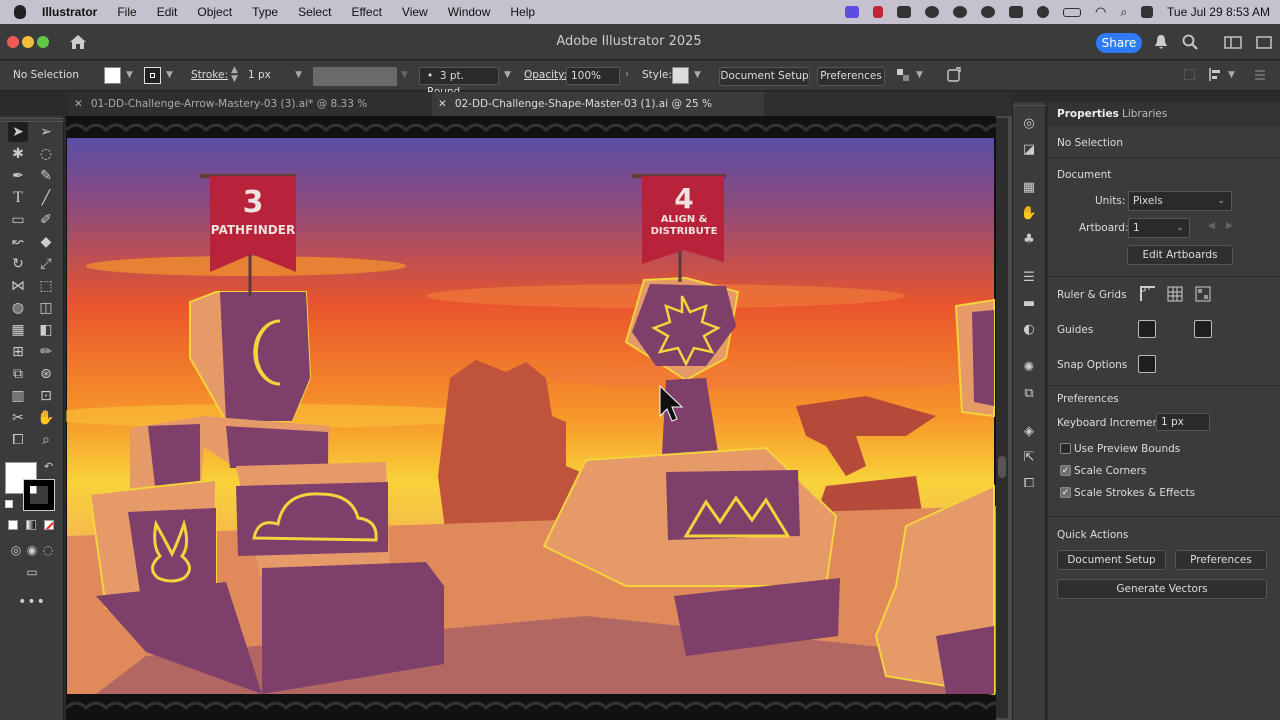 The height and width of the screenshot is (720, 1280). I want to click on eyedropper-tool-icon: ✏, so click(46, 352).